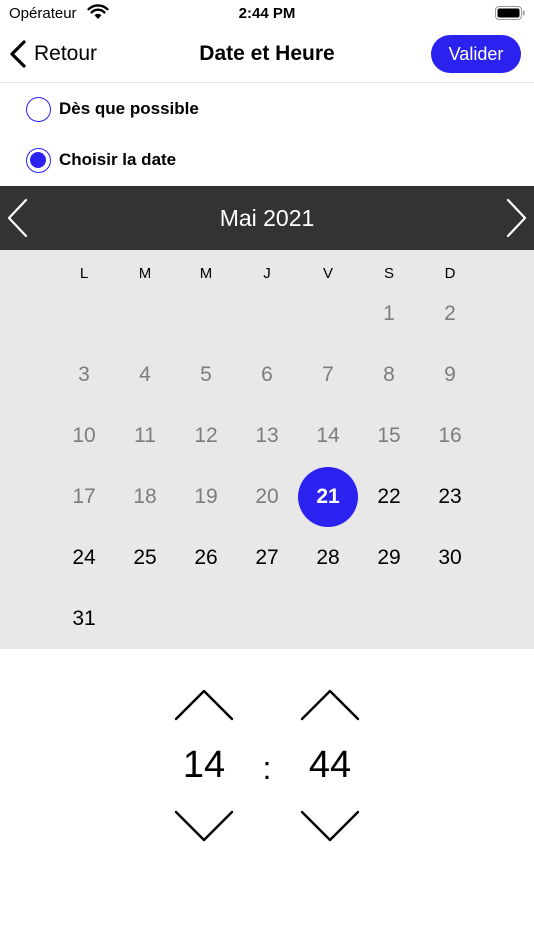 The image size is (534, 950). What do you see at coordinates (330, 705) in the screenshot?
I see `minute-increment-button` at bounding box center [330, 705].